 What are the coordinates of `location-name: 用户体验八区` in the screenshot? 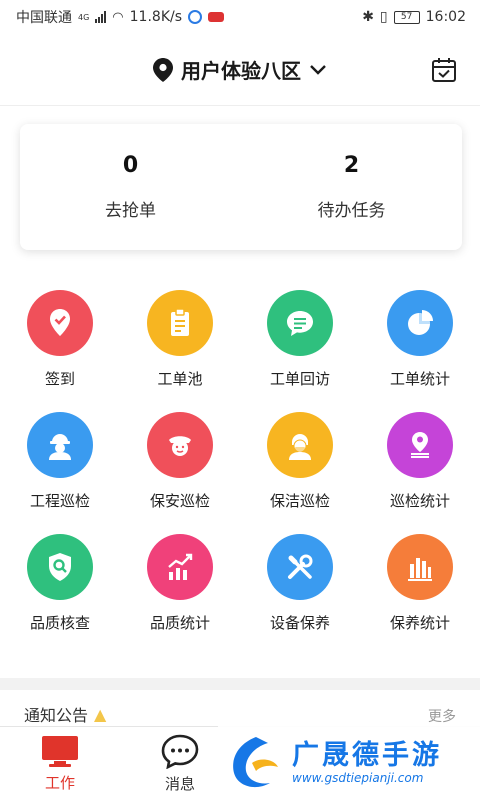 It's located at (241, 71).